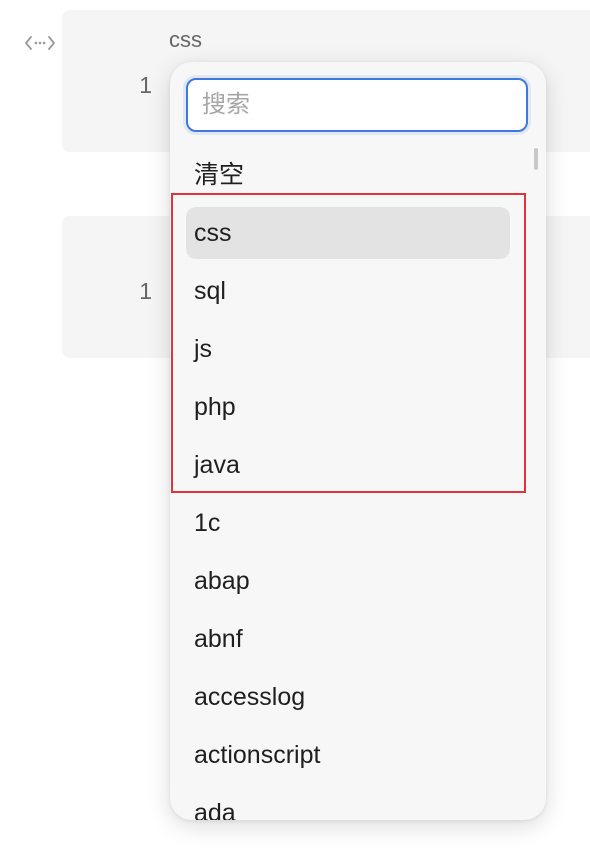  Describe the element at coordinates (257, 755) in the screenshot. I see `option-label: actionscript` at that location.